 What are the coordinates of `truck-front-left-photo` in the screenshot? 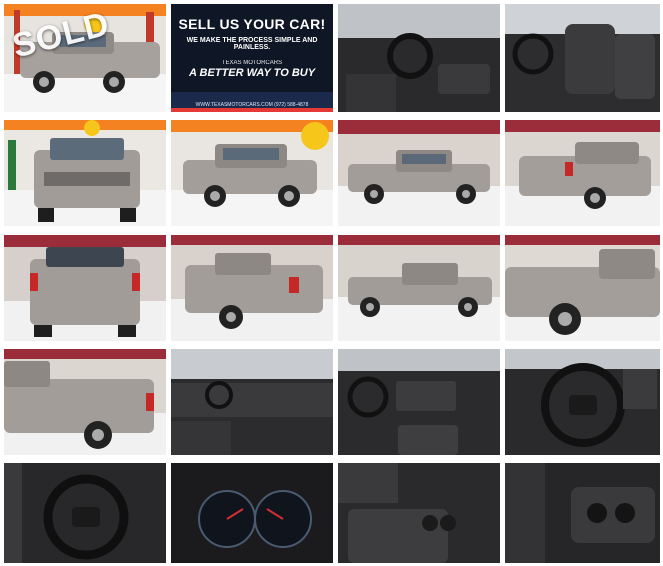 It's located at (252, 173).